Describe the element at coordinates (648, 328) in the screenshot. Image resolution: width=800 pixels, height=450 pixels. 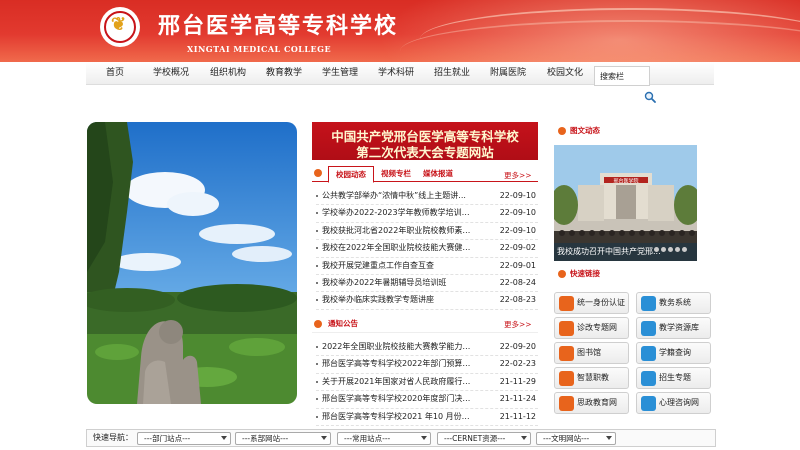
I see `teaching-resource-icon` at that location.